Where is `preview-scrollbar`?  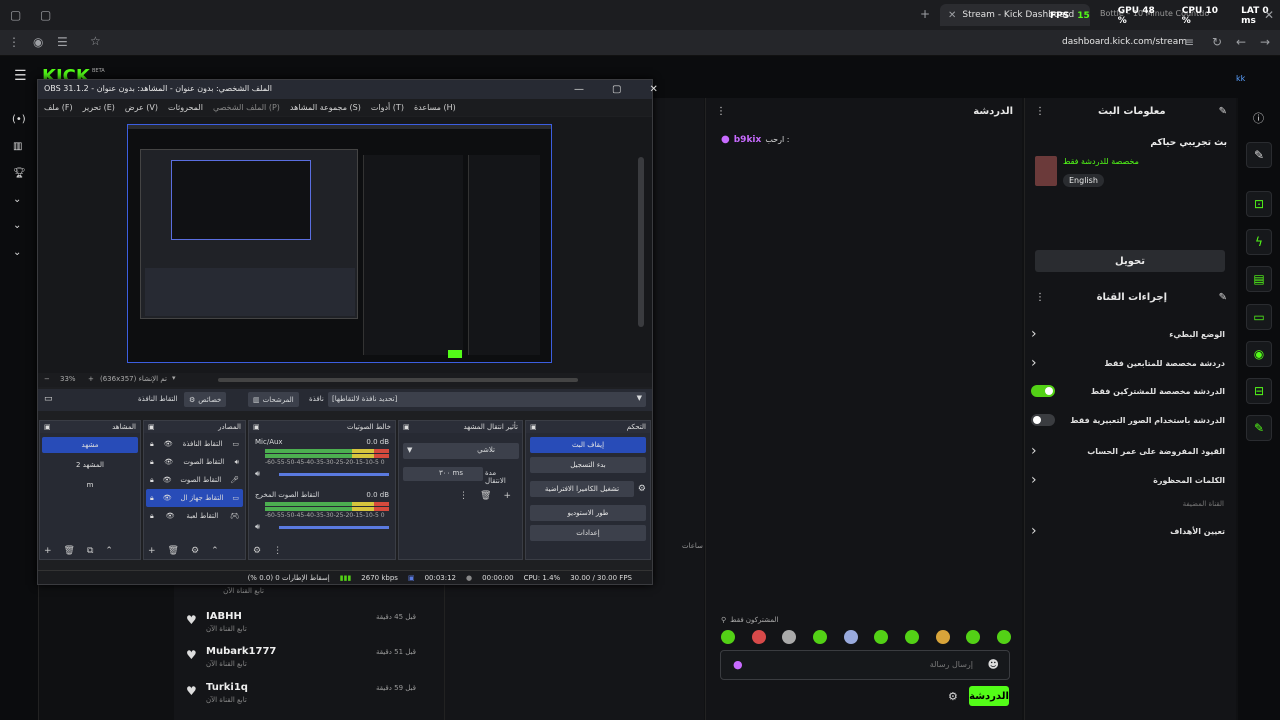 preview-scrollbar is located at coordinates (398, 380).